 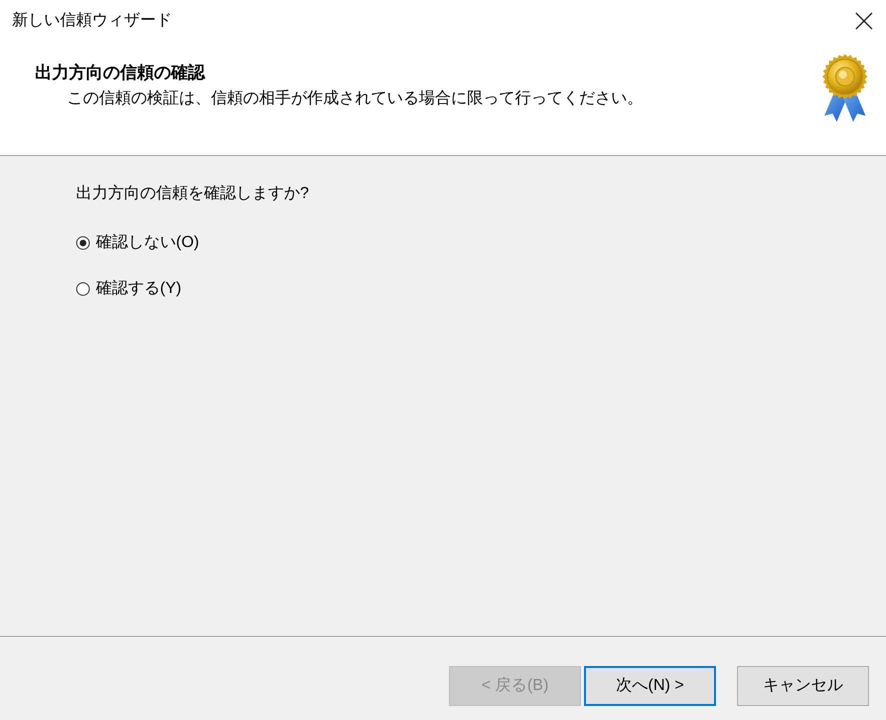 I want to click on page-heading: 出力方向の信頼の確認, so click(x=120, y=73).